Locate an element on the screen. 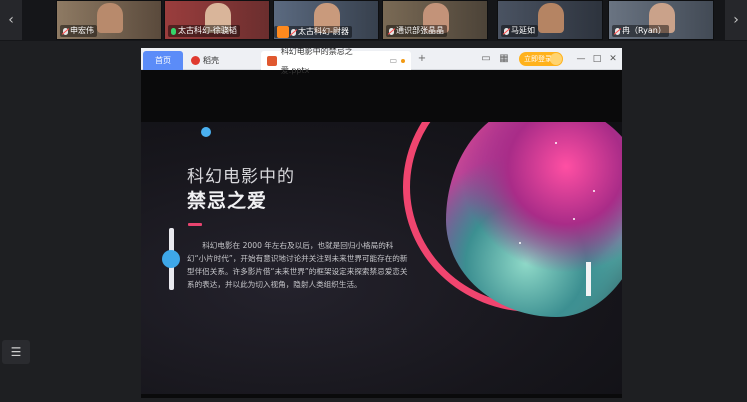 The height and width of the screenshot is (402, 747). participant-label: 太古科幻-徐骁韬 is located at coordinates (204, 31).